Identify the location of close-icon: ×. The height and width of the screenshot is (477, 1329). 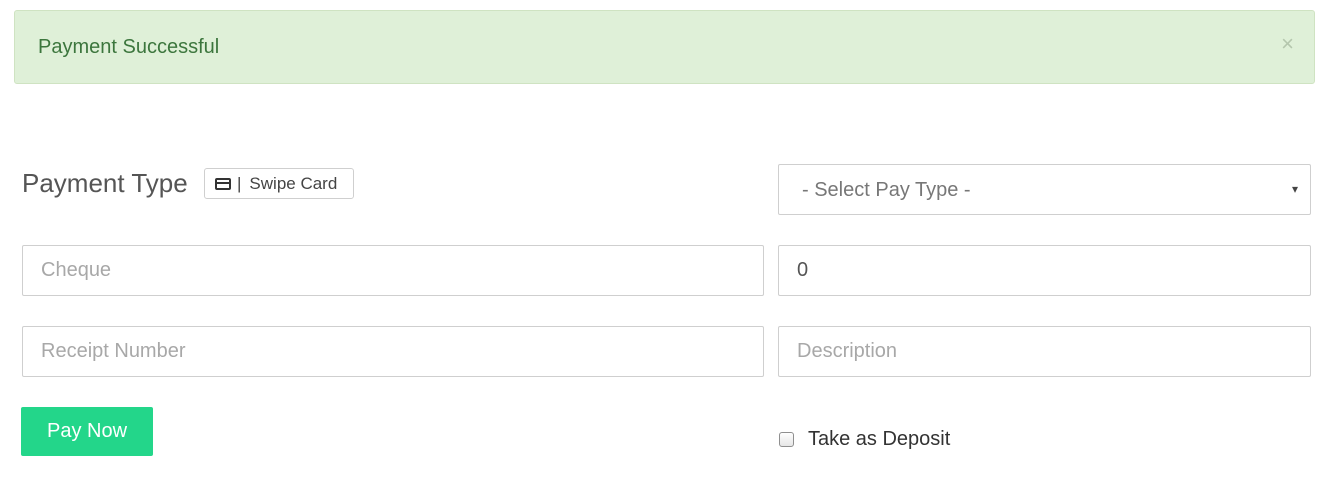
(1287, 44).